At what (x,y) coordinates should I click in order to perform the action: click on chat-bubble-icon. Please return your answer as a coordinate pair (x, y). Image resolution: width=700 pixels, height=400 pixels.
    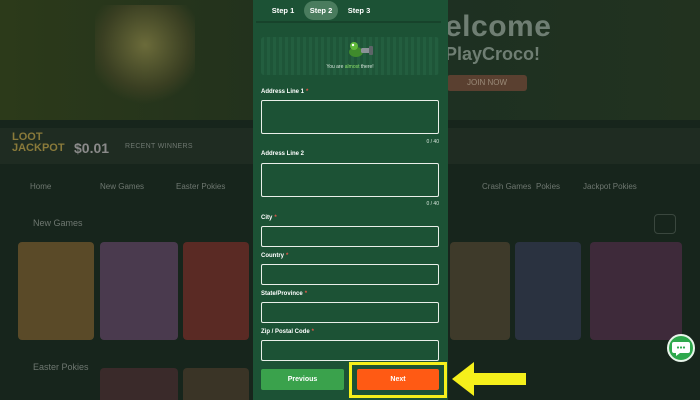
    Looking at the image, I should click on (681, 349).